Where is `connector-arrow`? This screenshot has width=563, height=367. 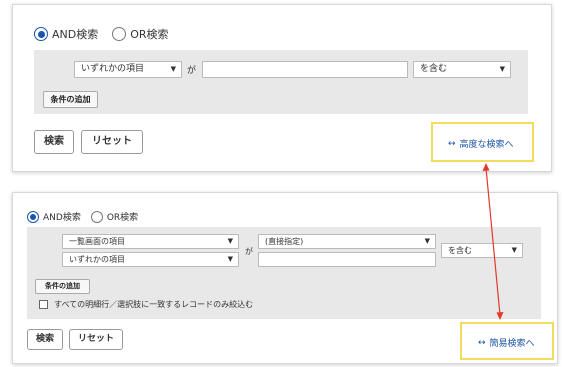 connector-arrow is located at coordinates (493, 241).